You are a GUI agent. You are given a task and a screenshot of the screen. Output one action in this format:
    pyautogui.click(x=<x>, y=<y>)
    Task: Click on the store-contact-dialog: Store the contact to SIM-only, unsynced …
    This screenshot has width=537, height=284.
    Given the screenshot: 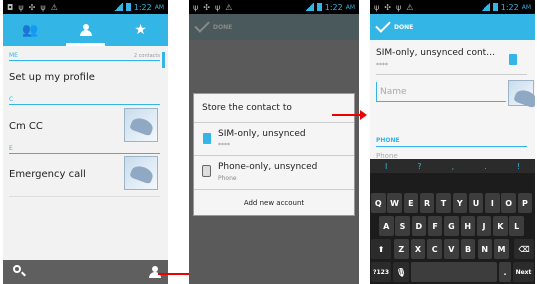 What is the action you would take?
    pyautogui.click(x=274, y=154)
    